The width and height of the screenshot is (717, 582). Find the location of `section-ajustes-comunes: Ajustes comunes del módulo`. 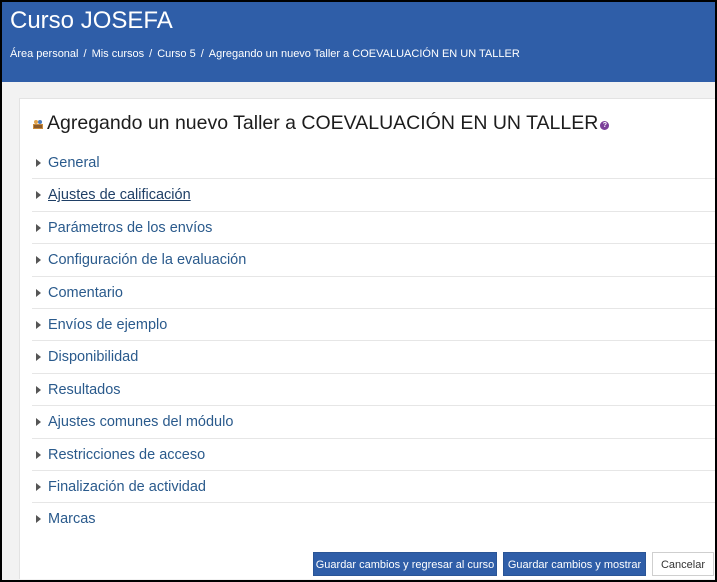

section-ajustes-comunes: Ajustes comunes del módulo is located at coordinates (373, 422).